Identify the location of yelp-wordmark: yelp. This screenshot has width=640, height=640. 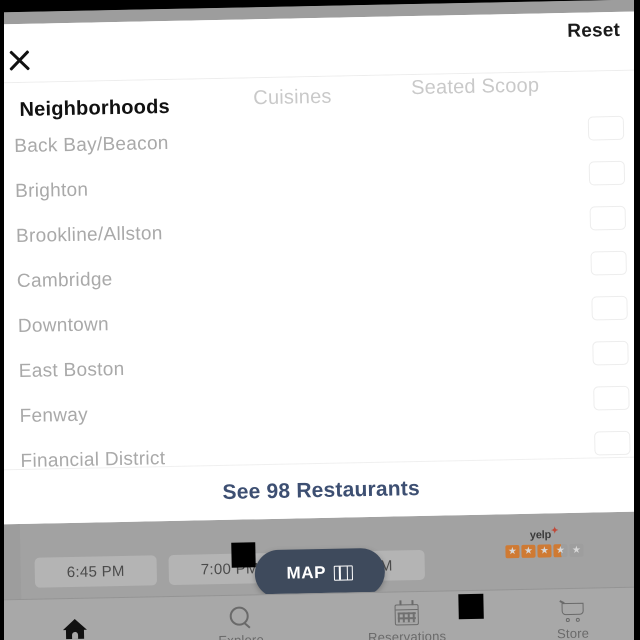
(540, 535).